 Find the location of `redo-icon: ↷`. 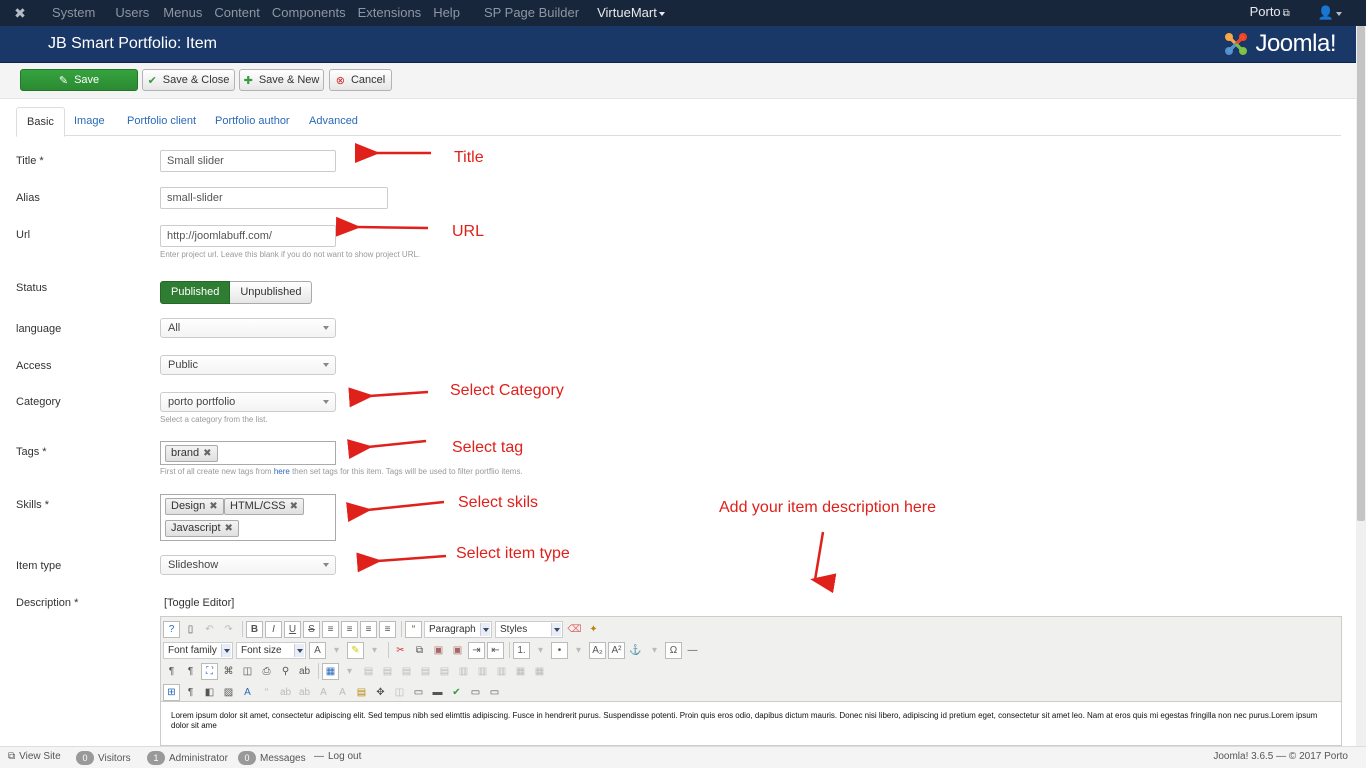

redo-icon: ↷ is located at coordinates (228, 629).